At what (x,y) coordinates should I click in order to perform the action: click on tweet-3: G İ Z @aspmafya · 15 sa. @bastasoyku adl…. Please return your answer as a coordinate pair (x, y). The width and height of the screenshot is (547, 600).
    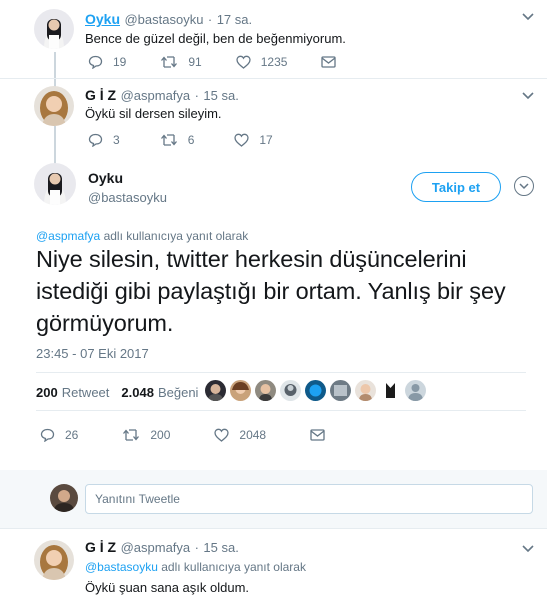
    Looking at the image, I should click on (273, 564).